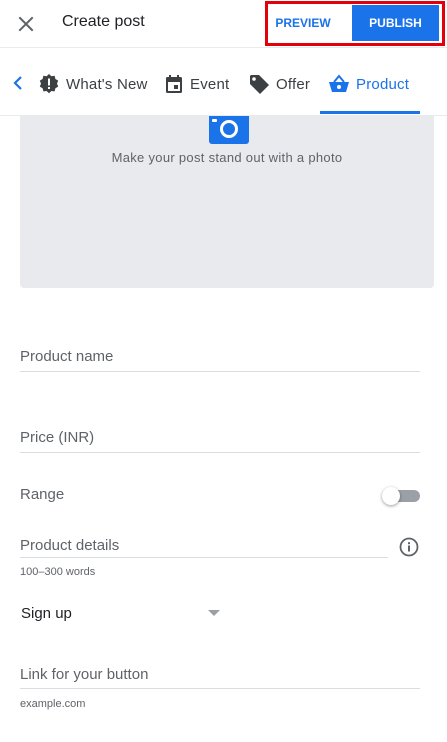 The image size is (447, 742). Describe the element at coordinates (259, 84) in the screenshot. I see `tag-icon` at that location.